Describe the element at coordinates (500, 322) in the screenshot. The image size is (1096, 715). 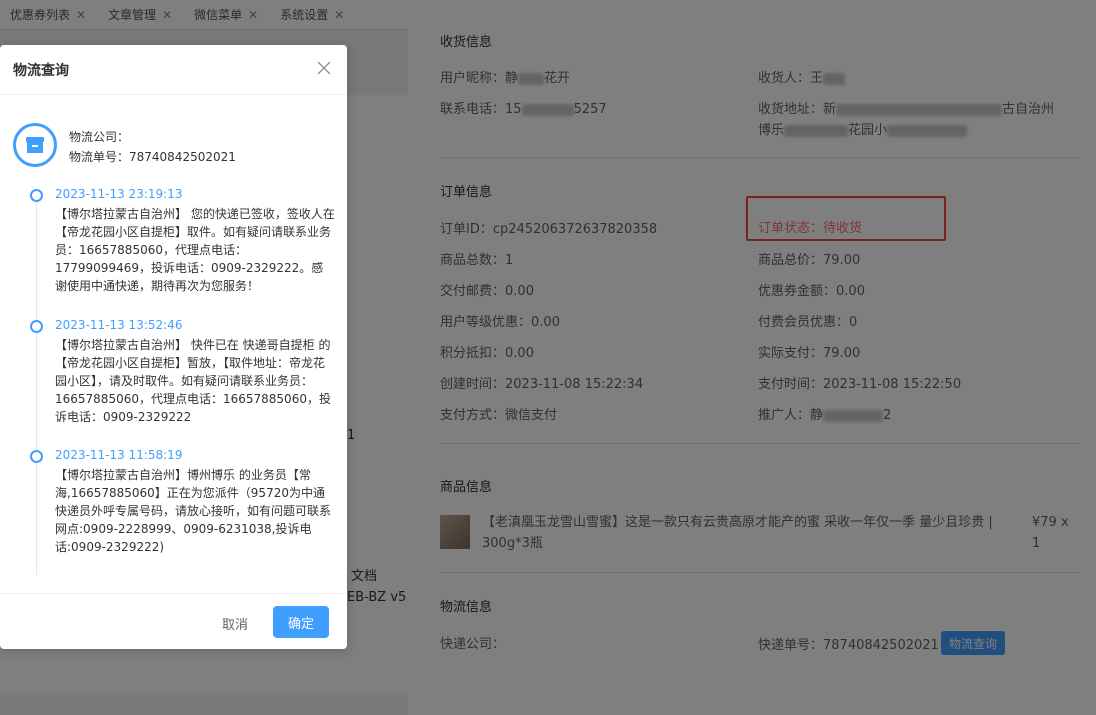
I see `level-discount-field: 用户等级优惠：0.00` at that location.